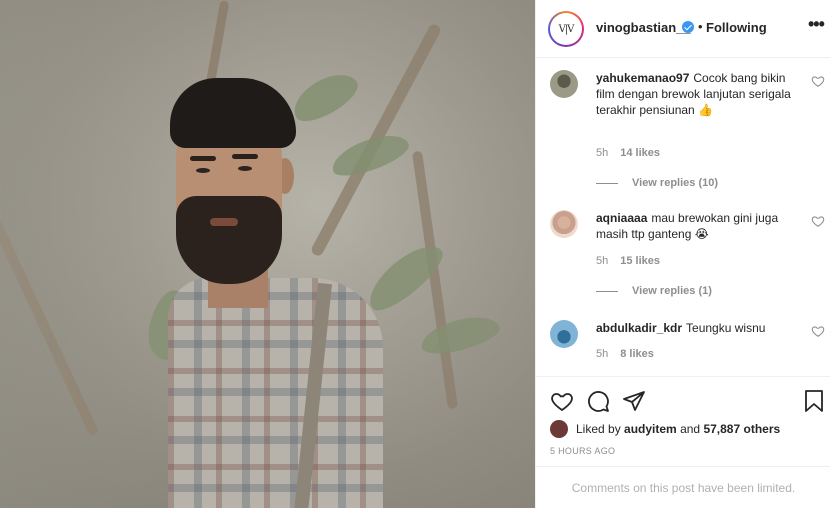 This screenshot has width=830, height=508. I want to click on author-username: vinogbastian__, so click(643, 27).